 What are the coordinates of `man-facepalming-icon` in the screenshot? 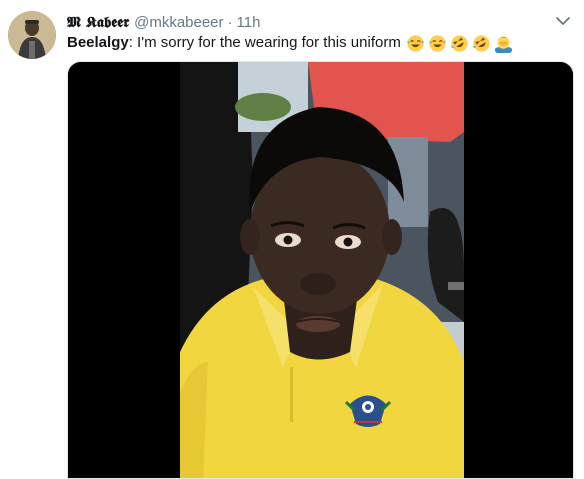 It's located at (503, 44).